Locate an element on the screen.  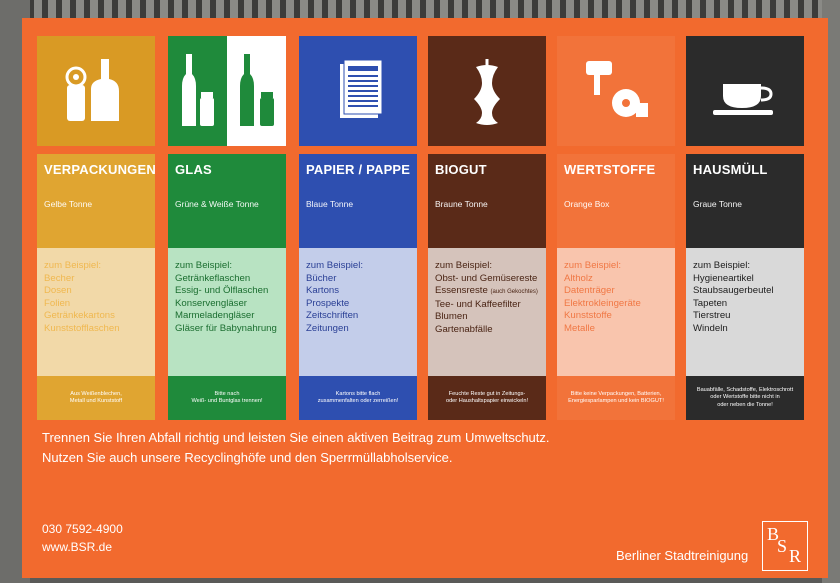
category-title: PAPIER / PAPPE is located at coordinates (358, 169).